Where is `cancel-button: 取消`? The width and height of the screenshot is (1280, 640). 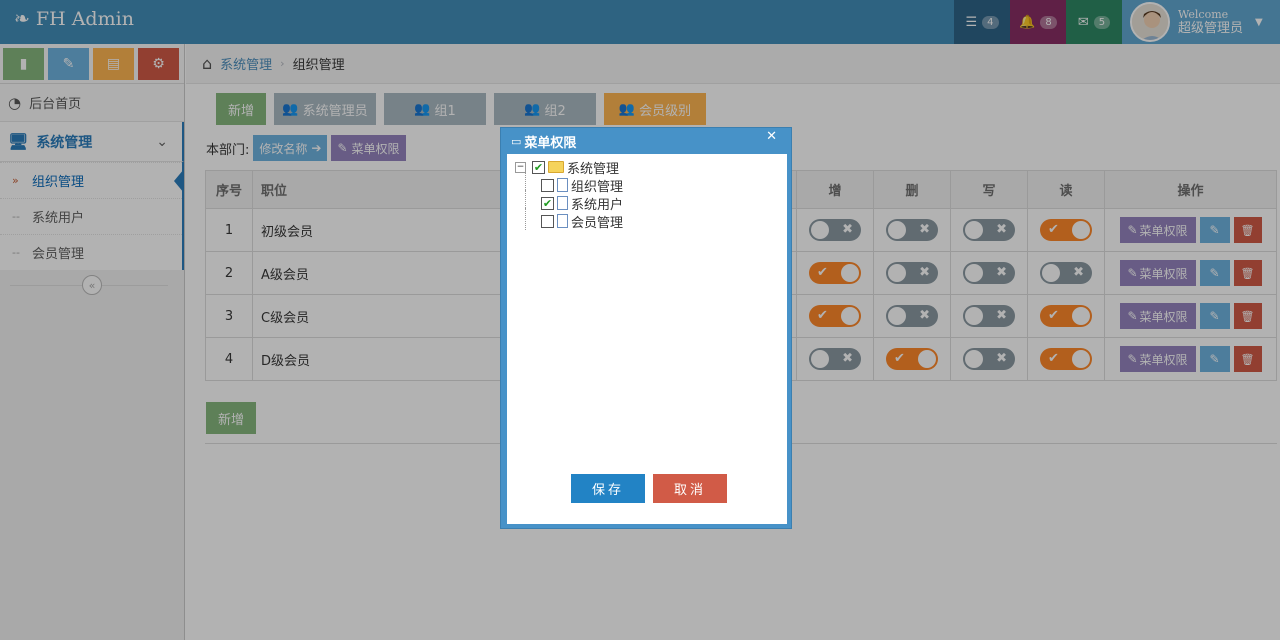
cancel-button: 取消 is located at coordinates (690, 488).